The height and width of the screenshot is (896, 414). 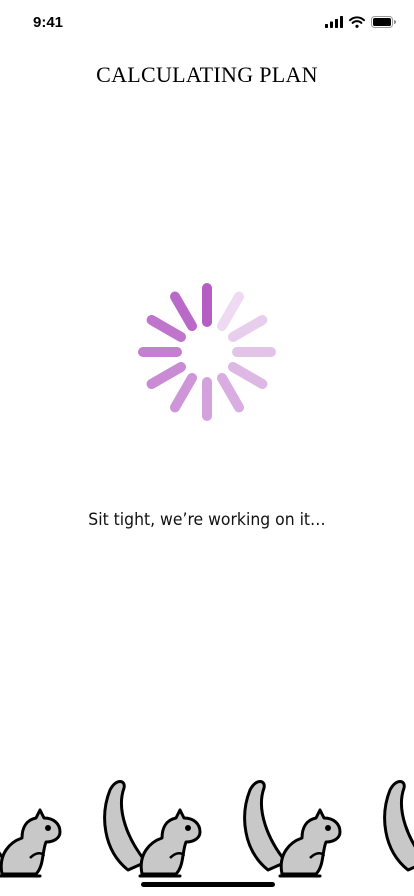 What do you see at coordinates (208, 884) in the screenshot?
I see `home-indicator` at bounding box center [208, 884].